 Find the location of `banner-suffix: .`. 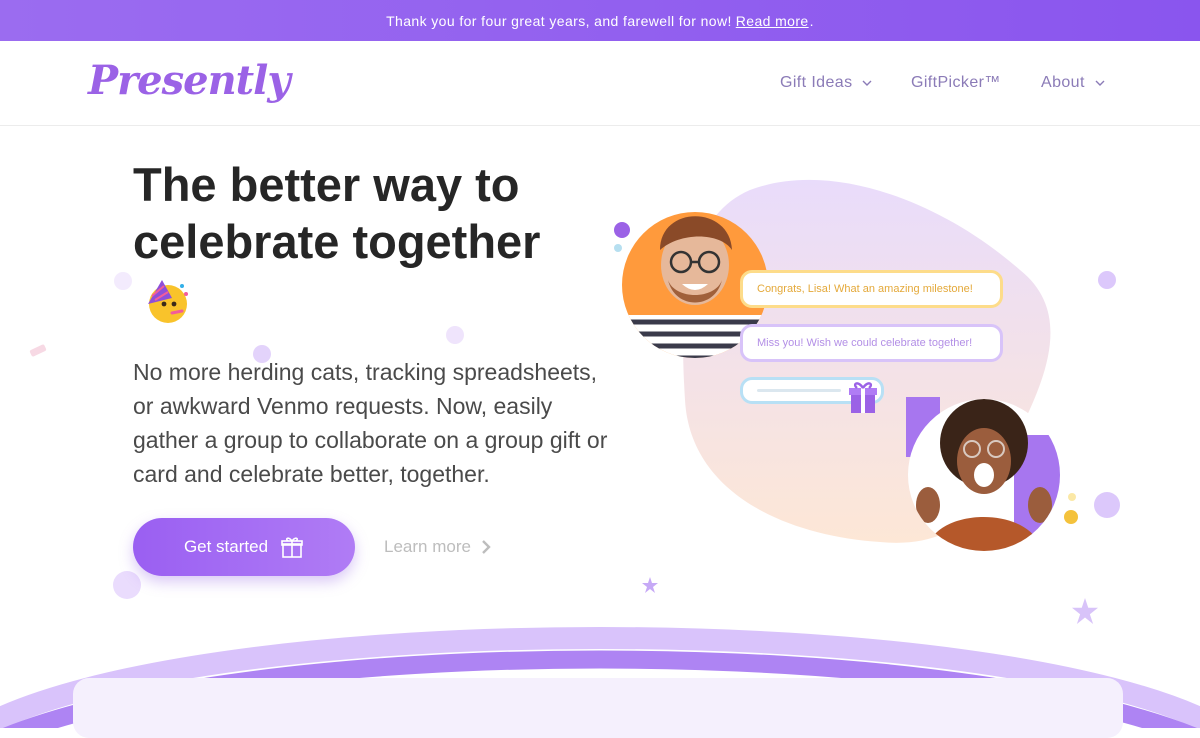

banner-suffix: . is located at coordinates (811, 20).